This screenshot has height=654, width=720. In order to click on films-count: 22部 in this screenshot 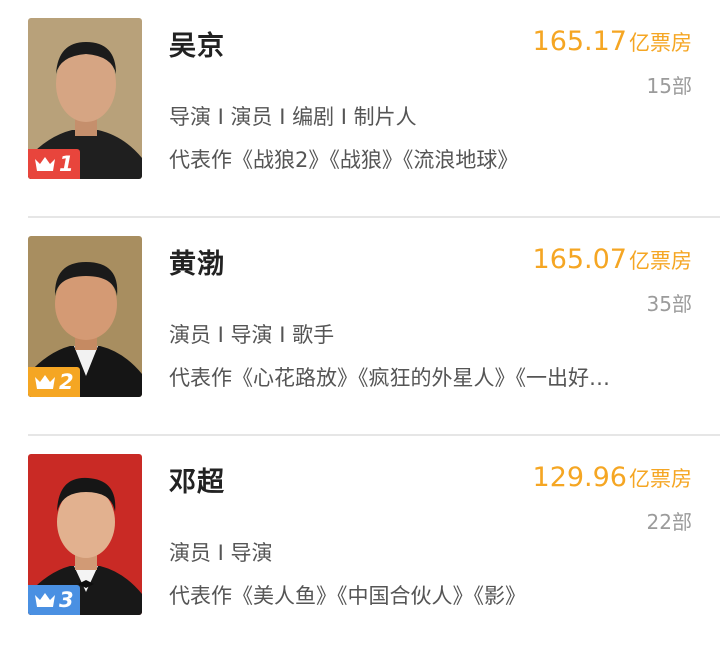, I will do `click(669, 522)`.